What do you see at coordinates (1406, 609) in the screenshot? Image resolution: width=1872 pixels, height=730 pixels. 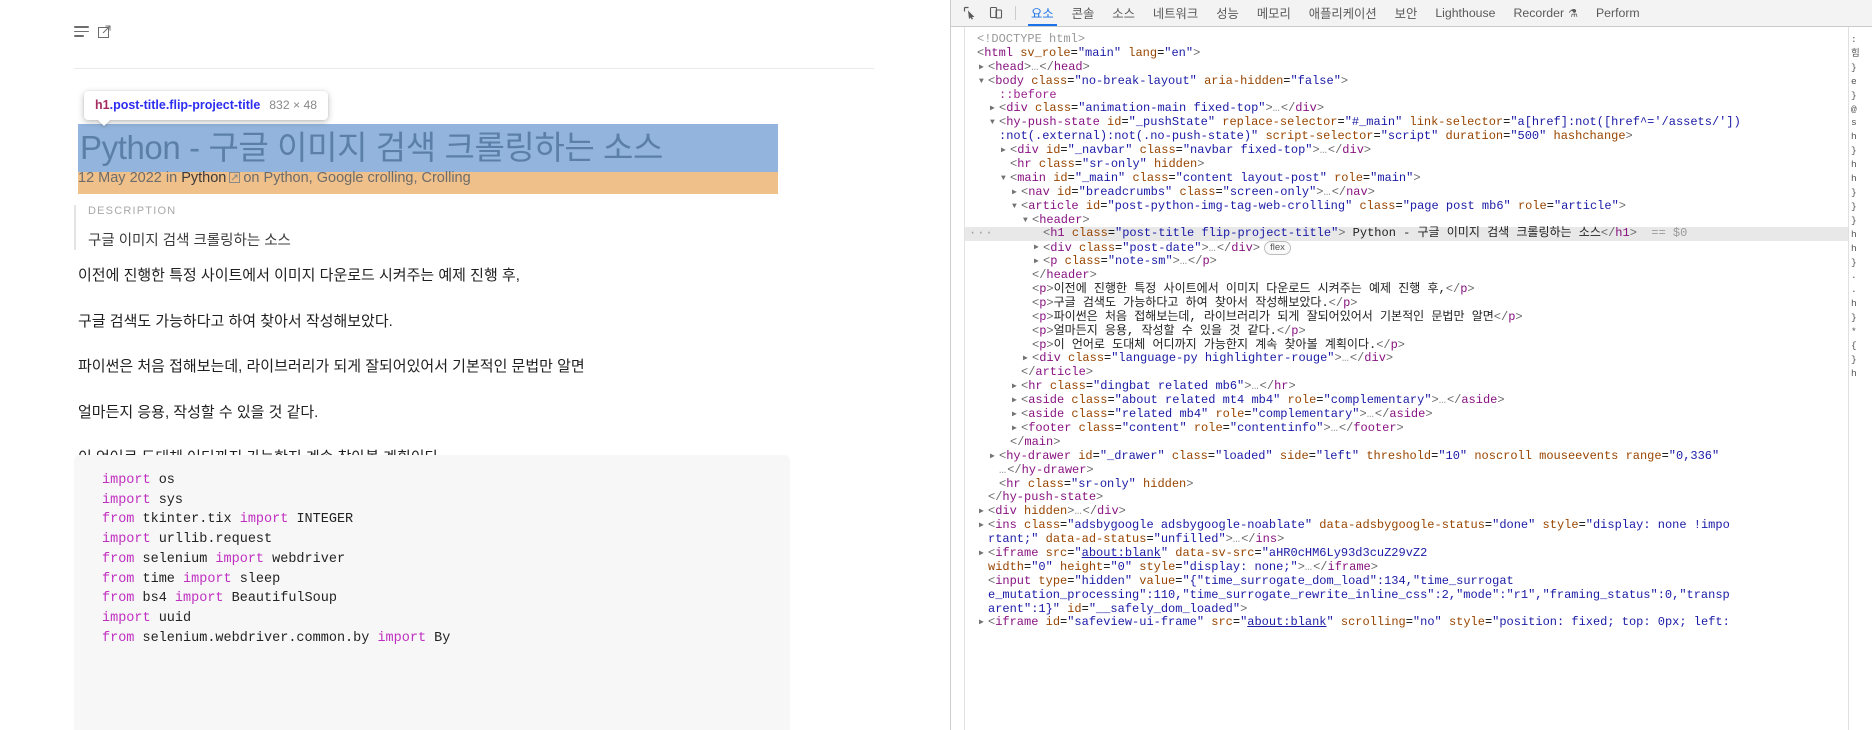 I see `dom-node: arent":1}" id="__safely_dom_loaded">` at bounding box center [1406, 609].